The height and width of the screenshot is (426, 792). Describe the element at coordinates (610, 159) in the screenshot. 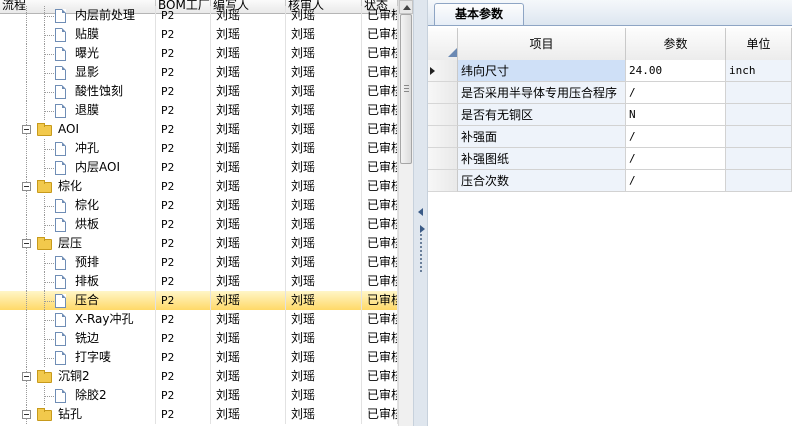

I see `parameter-row: 补强图纸 /` at that location.